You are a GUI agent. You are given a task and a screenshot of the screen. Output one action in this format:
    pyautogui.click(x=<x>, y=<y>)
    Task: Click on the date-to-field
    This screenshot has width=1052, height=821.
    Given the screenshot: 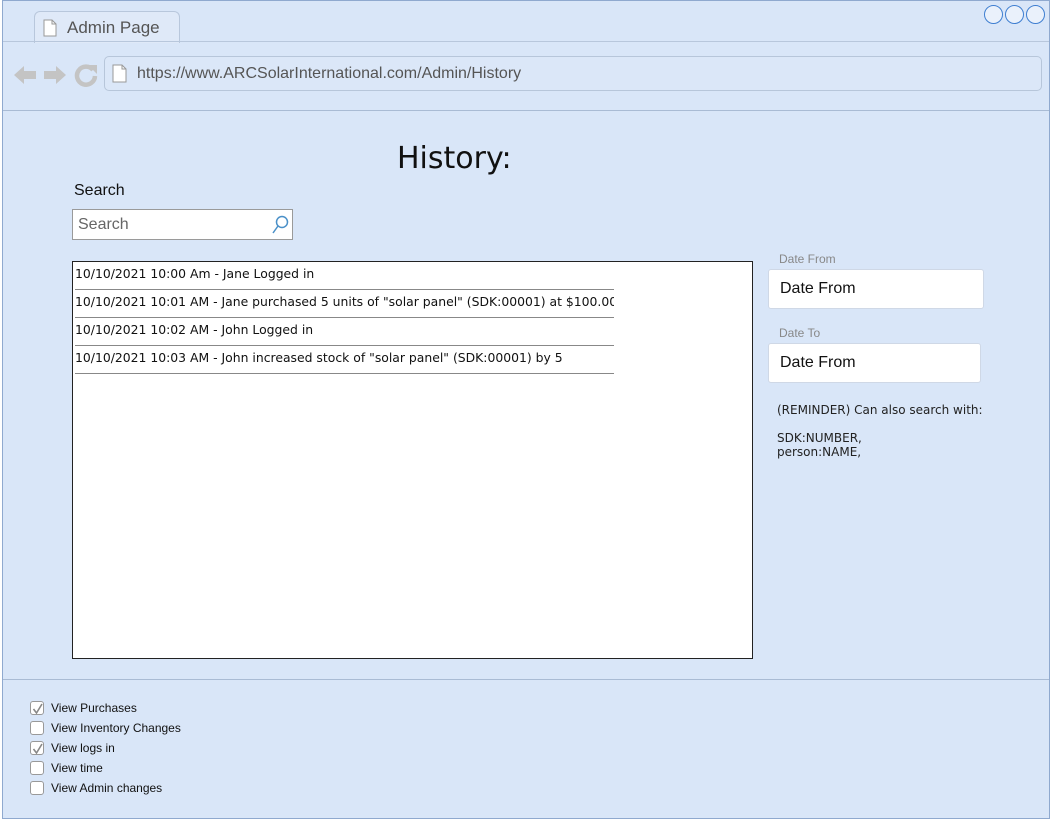 What is the action you would take?
    pyautogui.click(x=874, y=363)
    